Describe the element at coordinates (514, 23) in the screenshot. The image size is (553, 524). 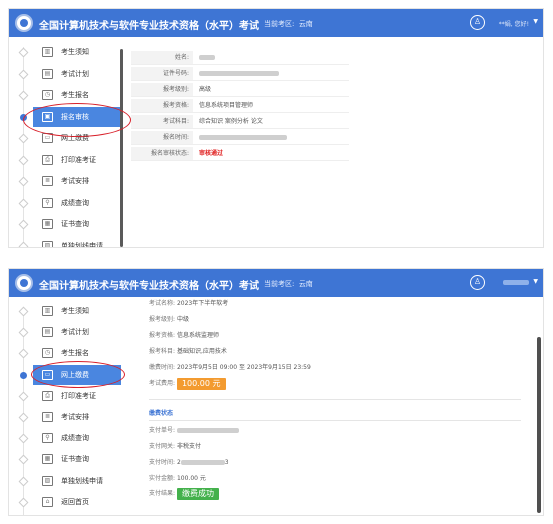
I see `user-name: **娟, 您好!` at that location.